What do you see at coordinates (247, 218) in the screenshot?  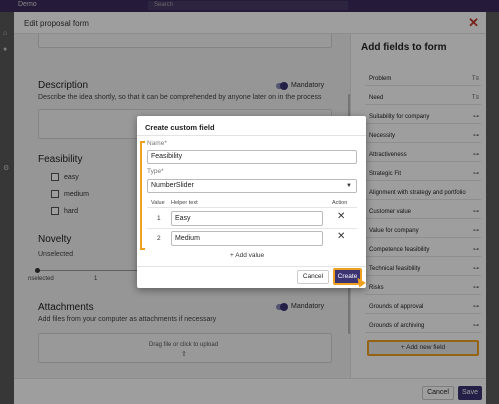 I see `row-1-helper-input: Easy` at bounding box center [247, 218].